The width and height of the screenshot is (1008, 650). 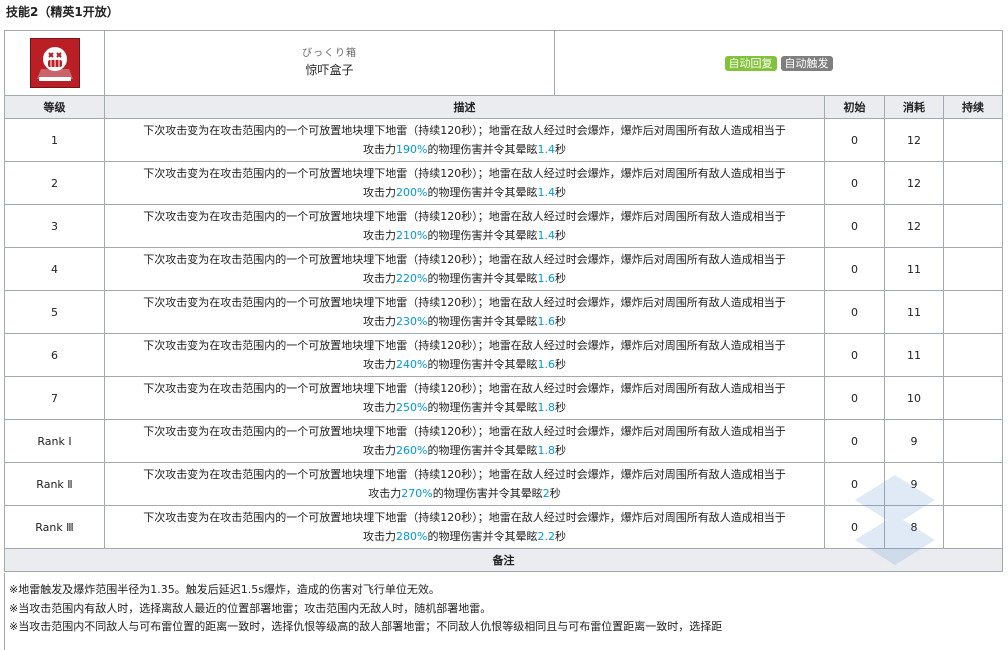 I want to click on level-cell: 3, so click(x=54, y=226).